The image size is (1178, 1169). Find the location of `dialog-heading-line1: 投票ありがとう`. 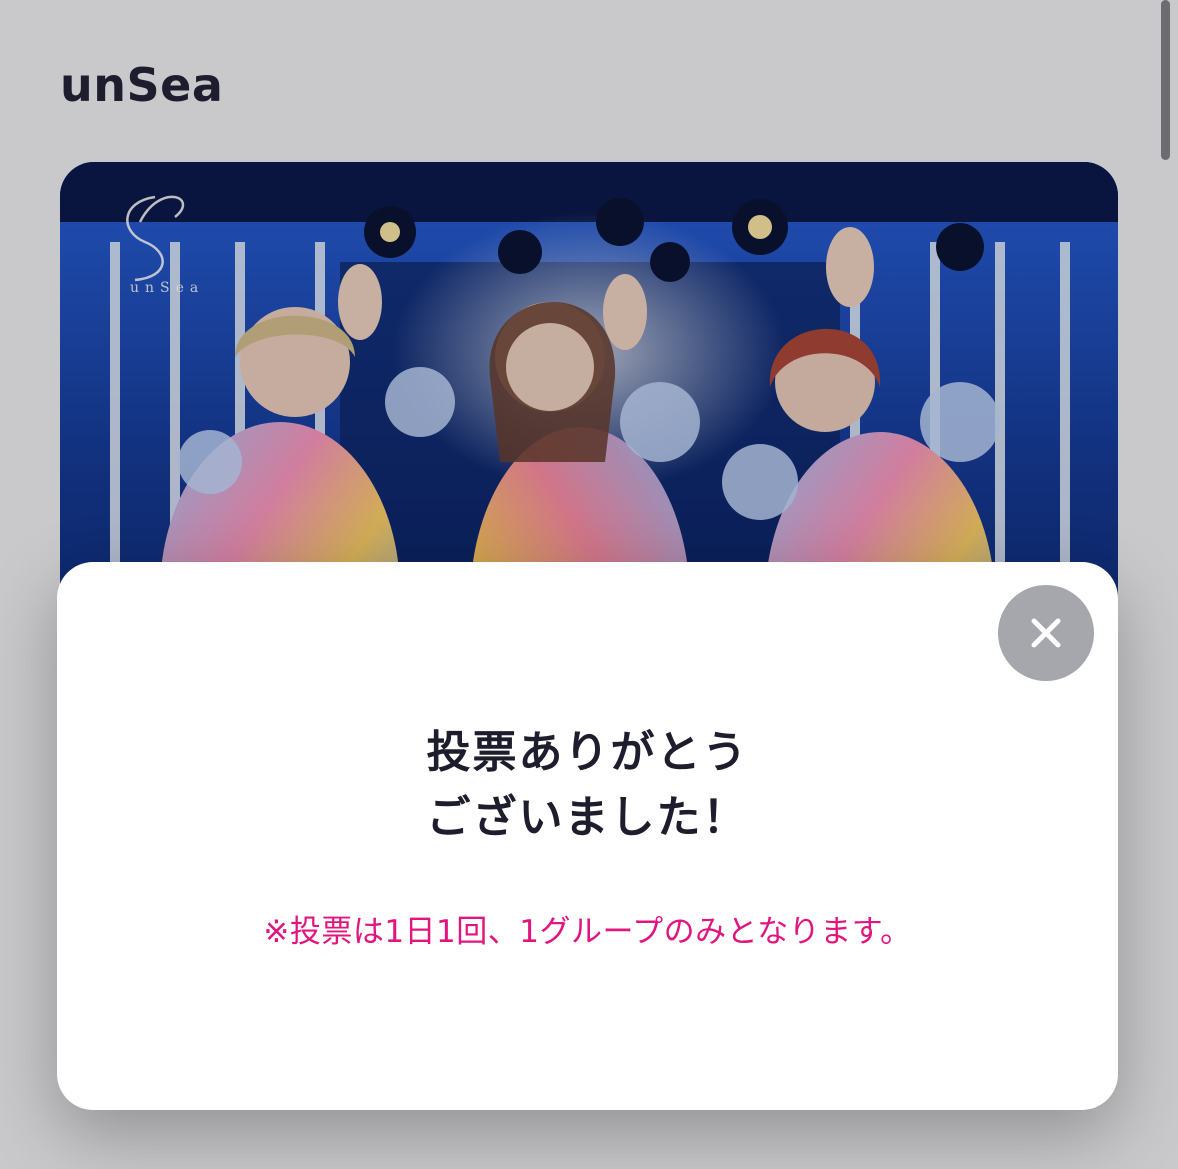

dialog-heading-line1: 投票ありがとう is located at coordinates (587, 752).